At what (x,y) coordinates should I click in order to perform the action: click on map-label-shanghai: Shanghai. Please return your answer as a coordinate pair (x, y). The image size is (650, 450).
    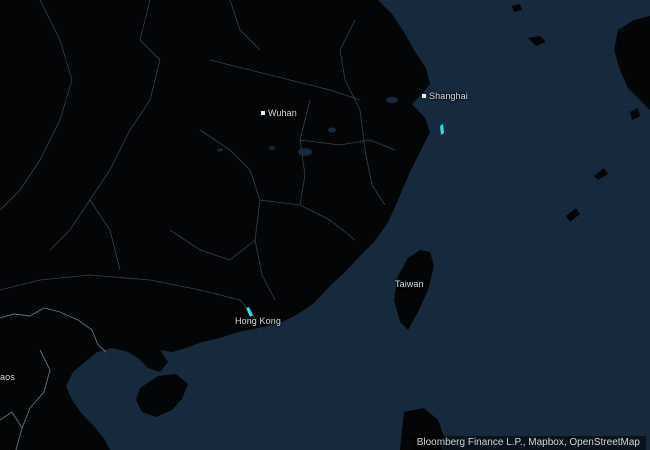
    Looking at the image, I should click on (445, 96).